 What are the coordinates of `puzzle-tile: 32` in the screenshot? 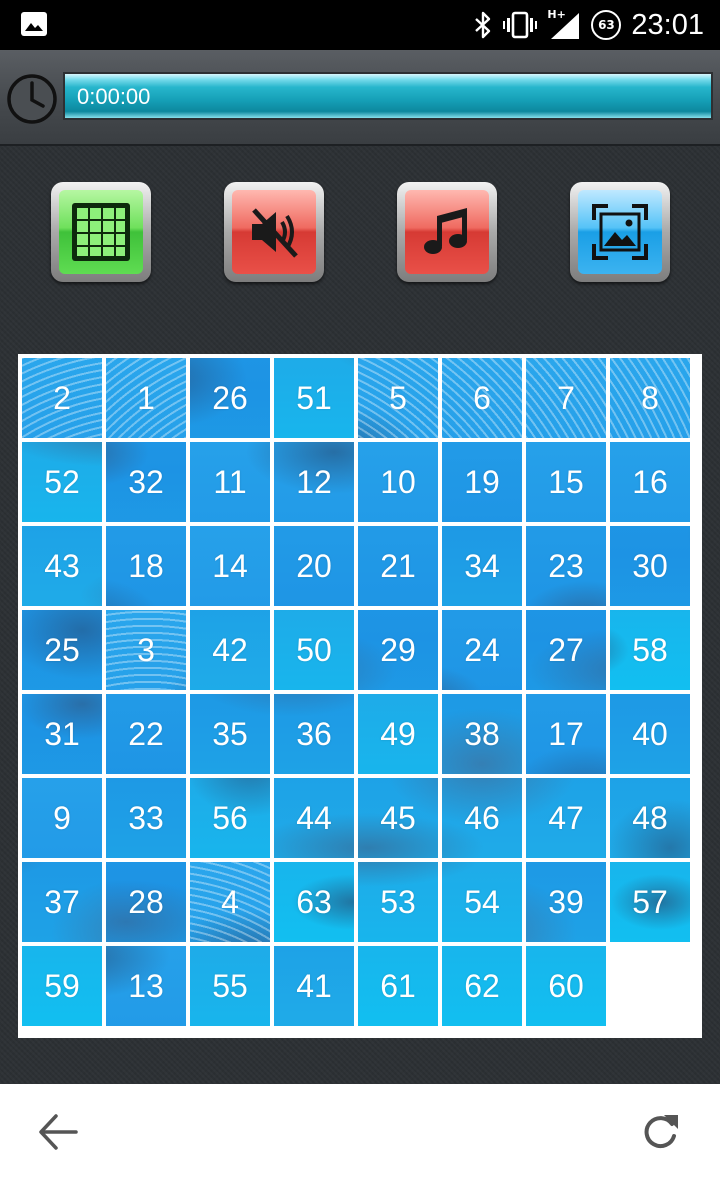 It's located at (146, 482).